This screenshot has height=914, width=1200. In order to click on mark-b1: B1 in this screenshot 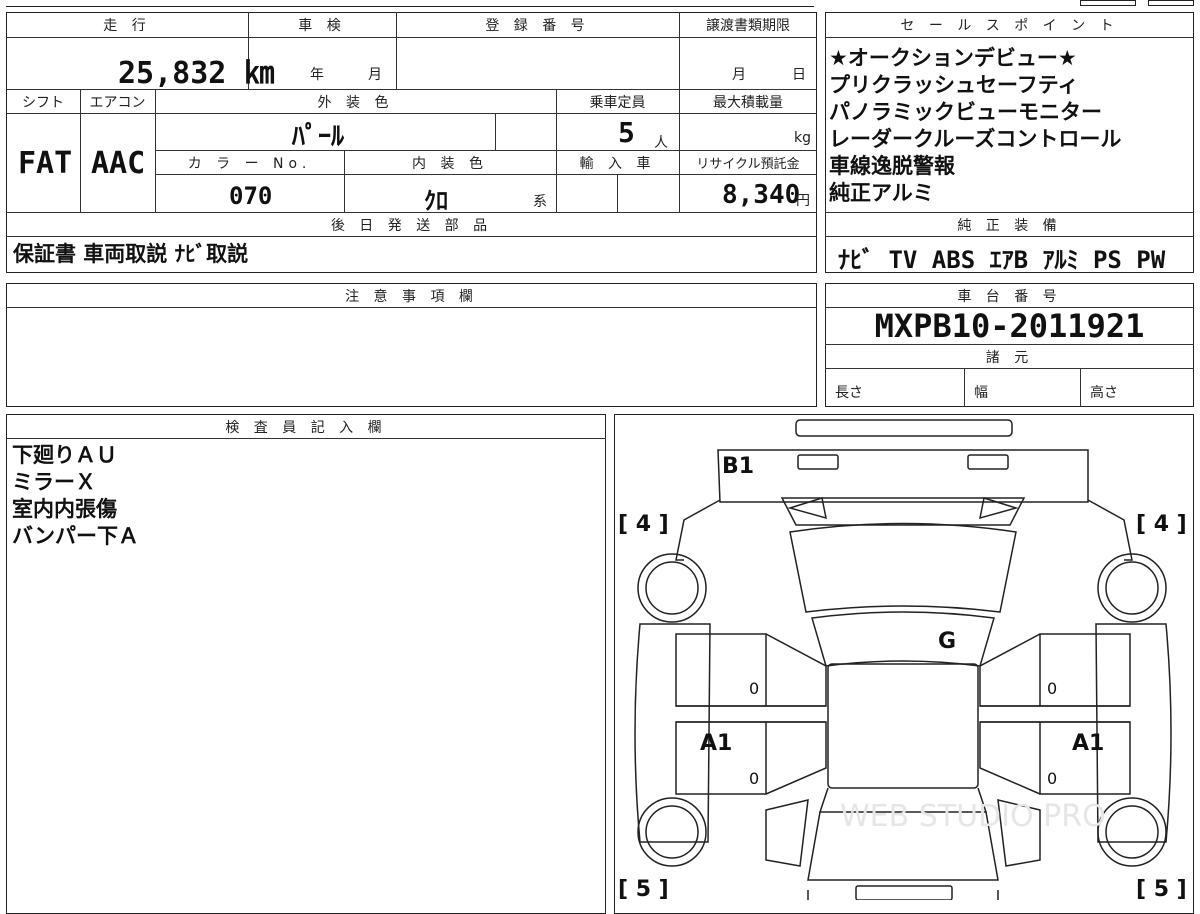, I will do `click(738, 466)`.